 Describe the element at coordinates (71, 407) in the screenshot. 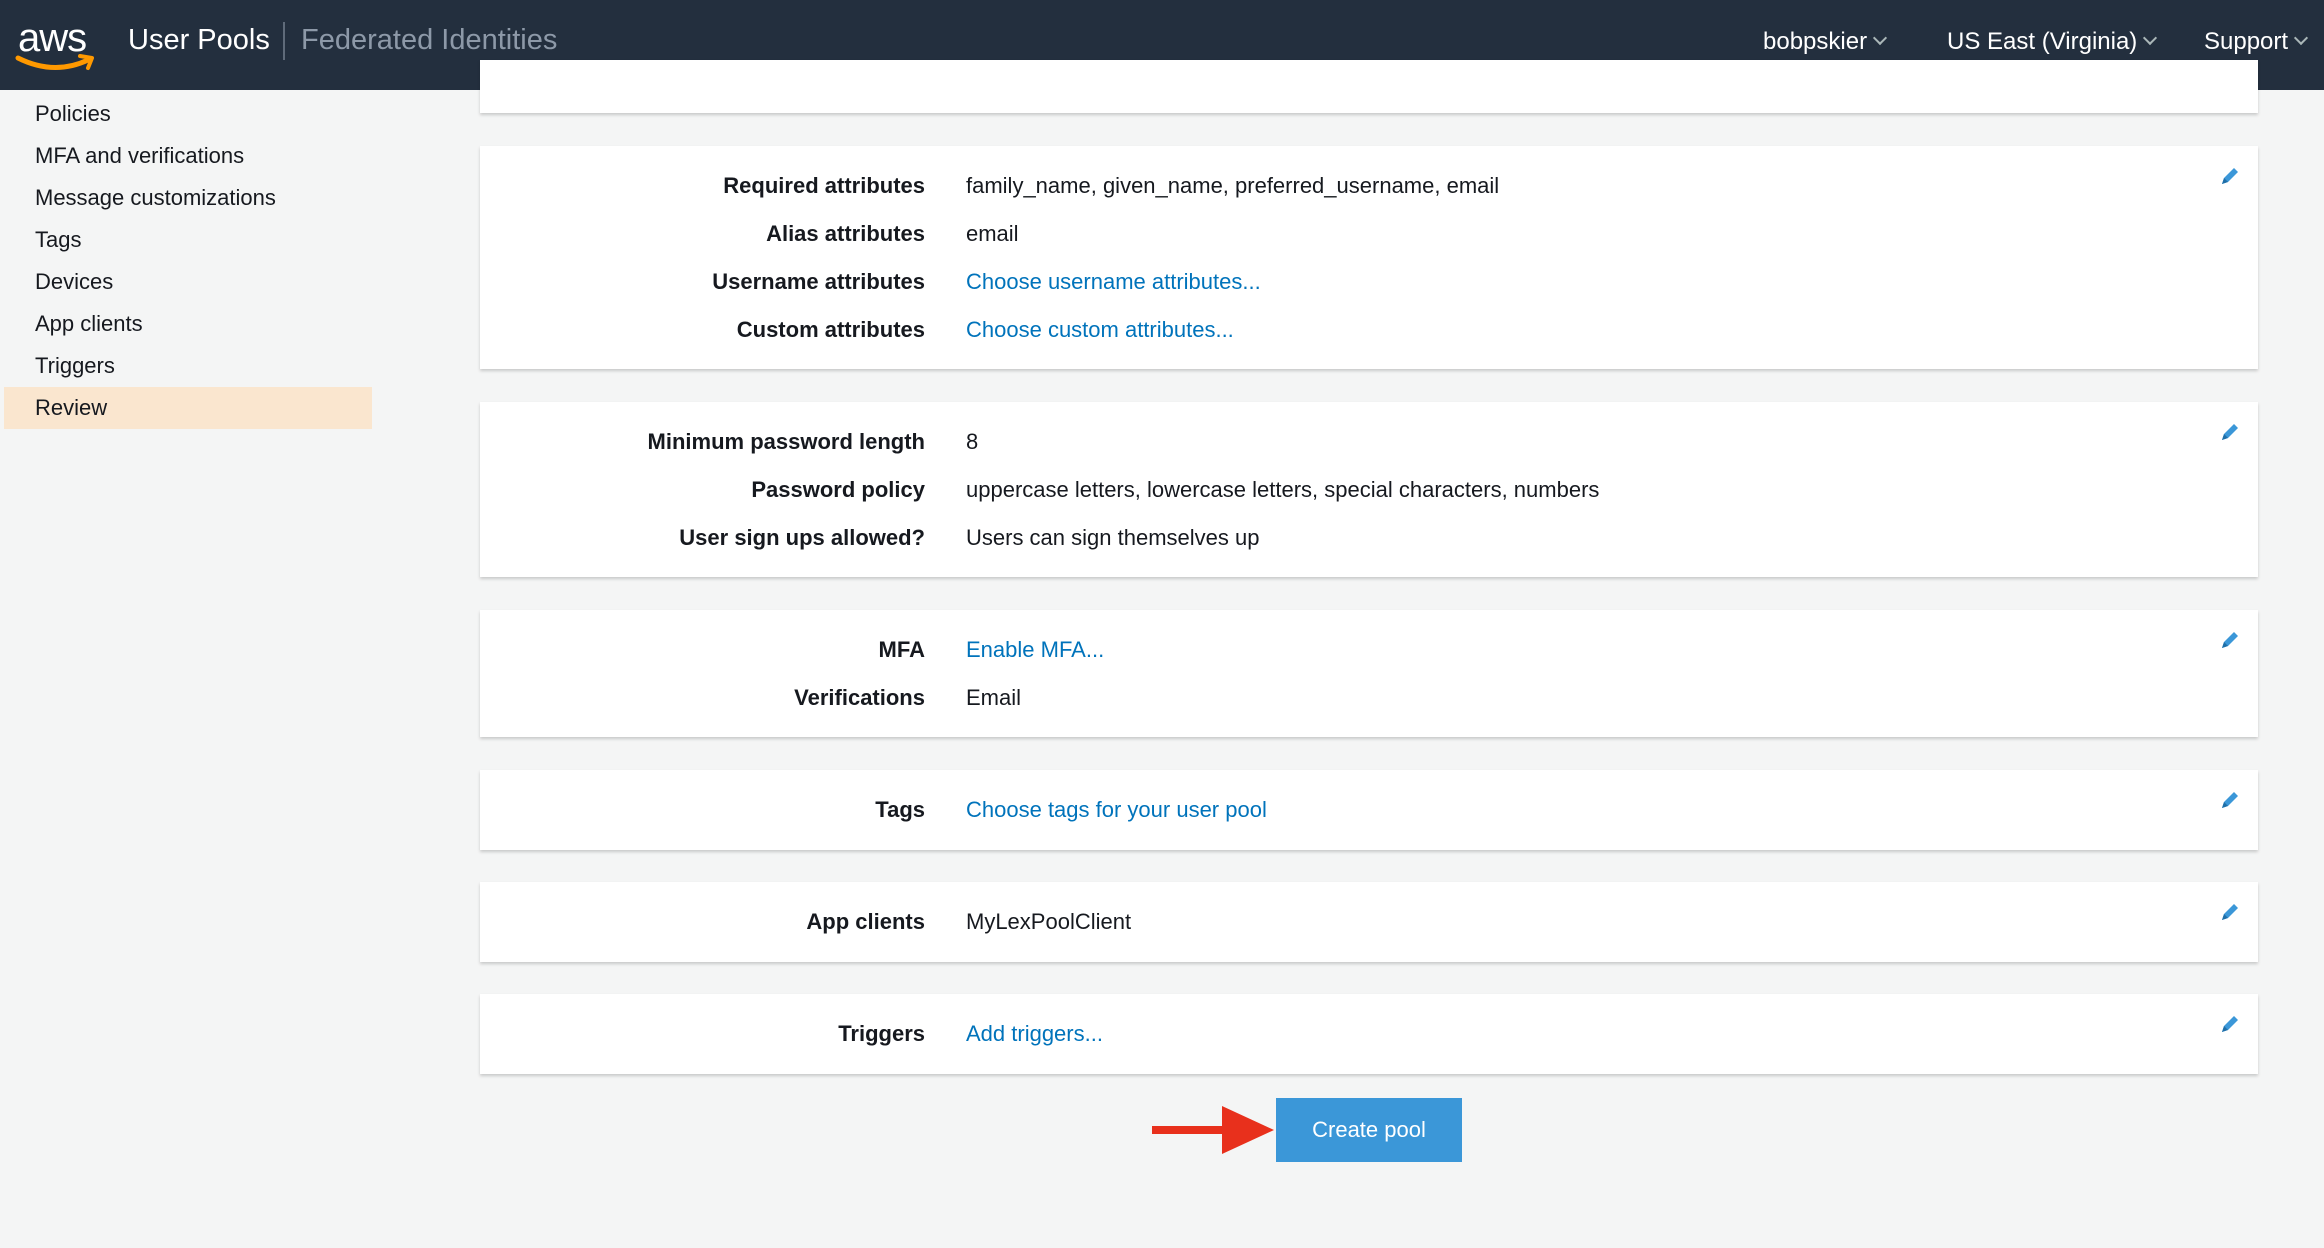

I see `sidebar-item-label: Review` at that location.